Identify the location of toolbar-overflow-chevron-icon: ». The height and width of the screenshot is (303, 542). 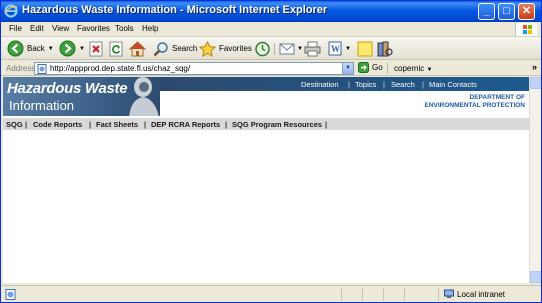
(534, 67).